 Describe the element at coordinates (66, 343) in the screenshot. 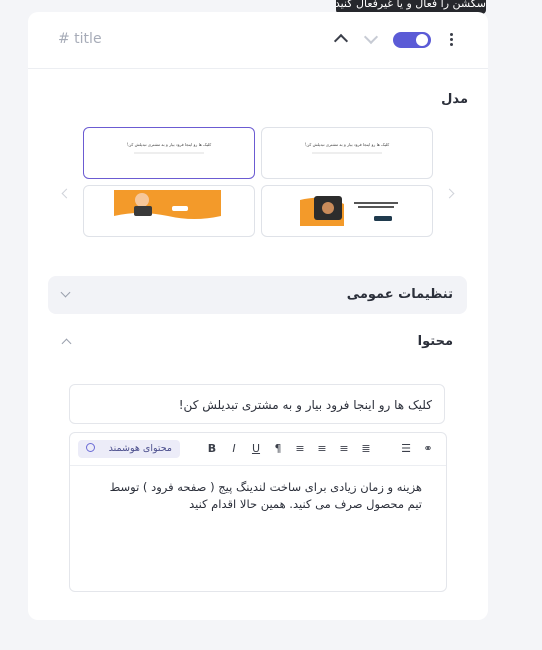

I see `chevron-up-icon` at that location.